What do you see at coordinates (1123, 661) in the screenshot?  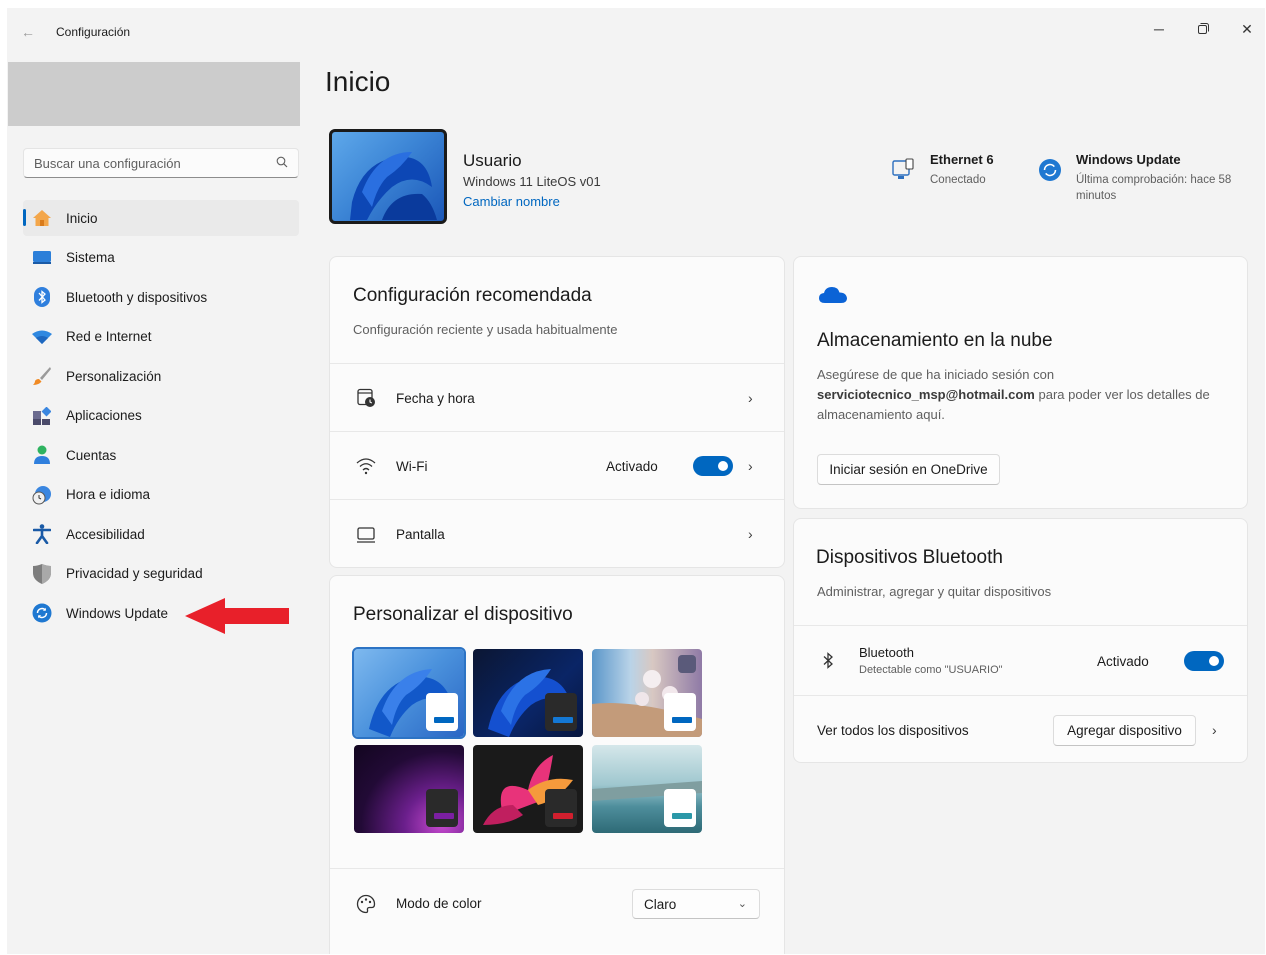 I see `bluetooth-status: Activado` at bounding box center [1123, 661].